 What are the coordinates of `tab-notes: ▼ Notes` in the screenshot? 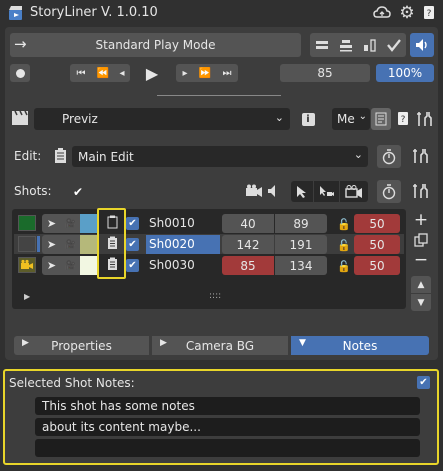 It's located at (360, 345).